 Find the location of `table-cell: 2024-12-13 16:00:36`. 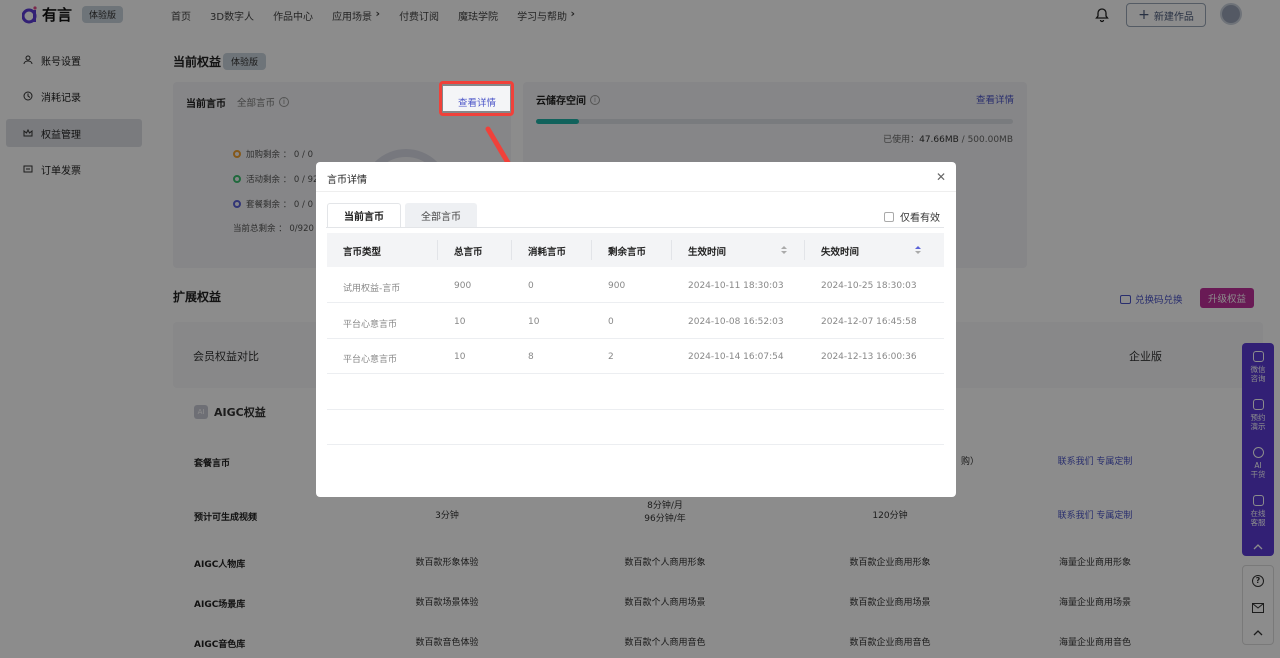

table-cell: 2024-12-13 16:00:36 is located at coordinates (869, 357).